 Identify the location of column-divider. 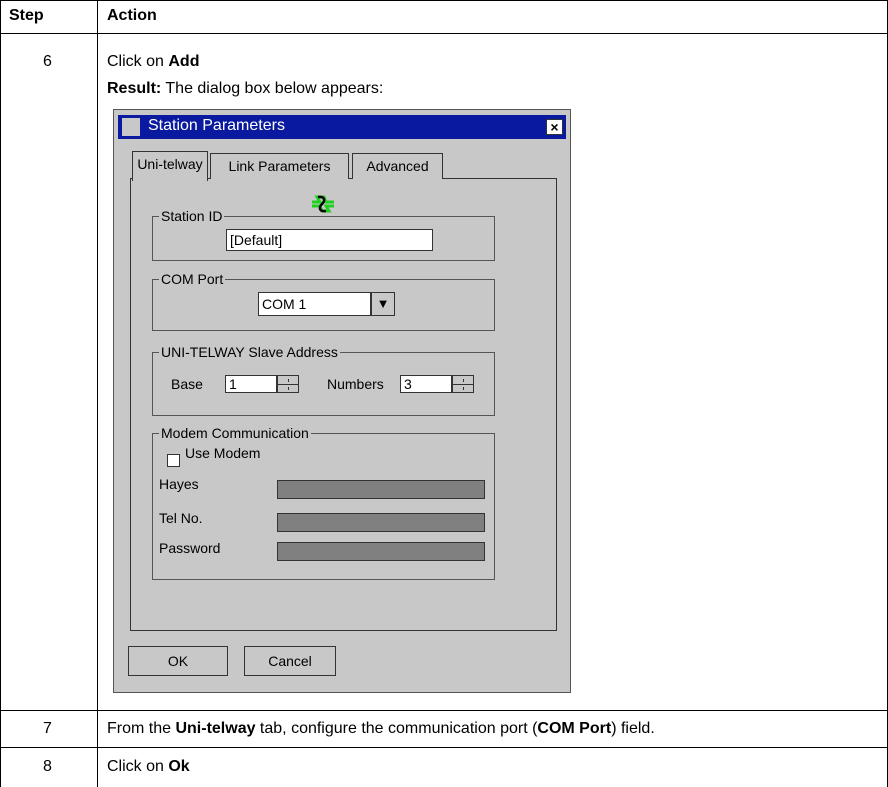
(97, 393).